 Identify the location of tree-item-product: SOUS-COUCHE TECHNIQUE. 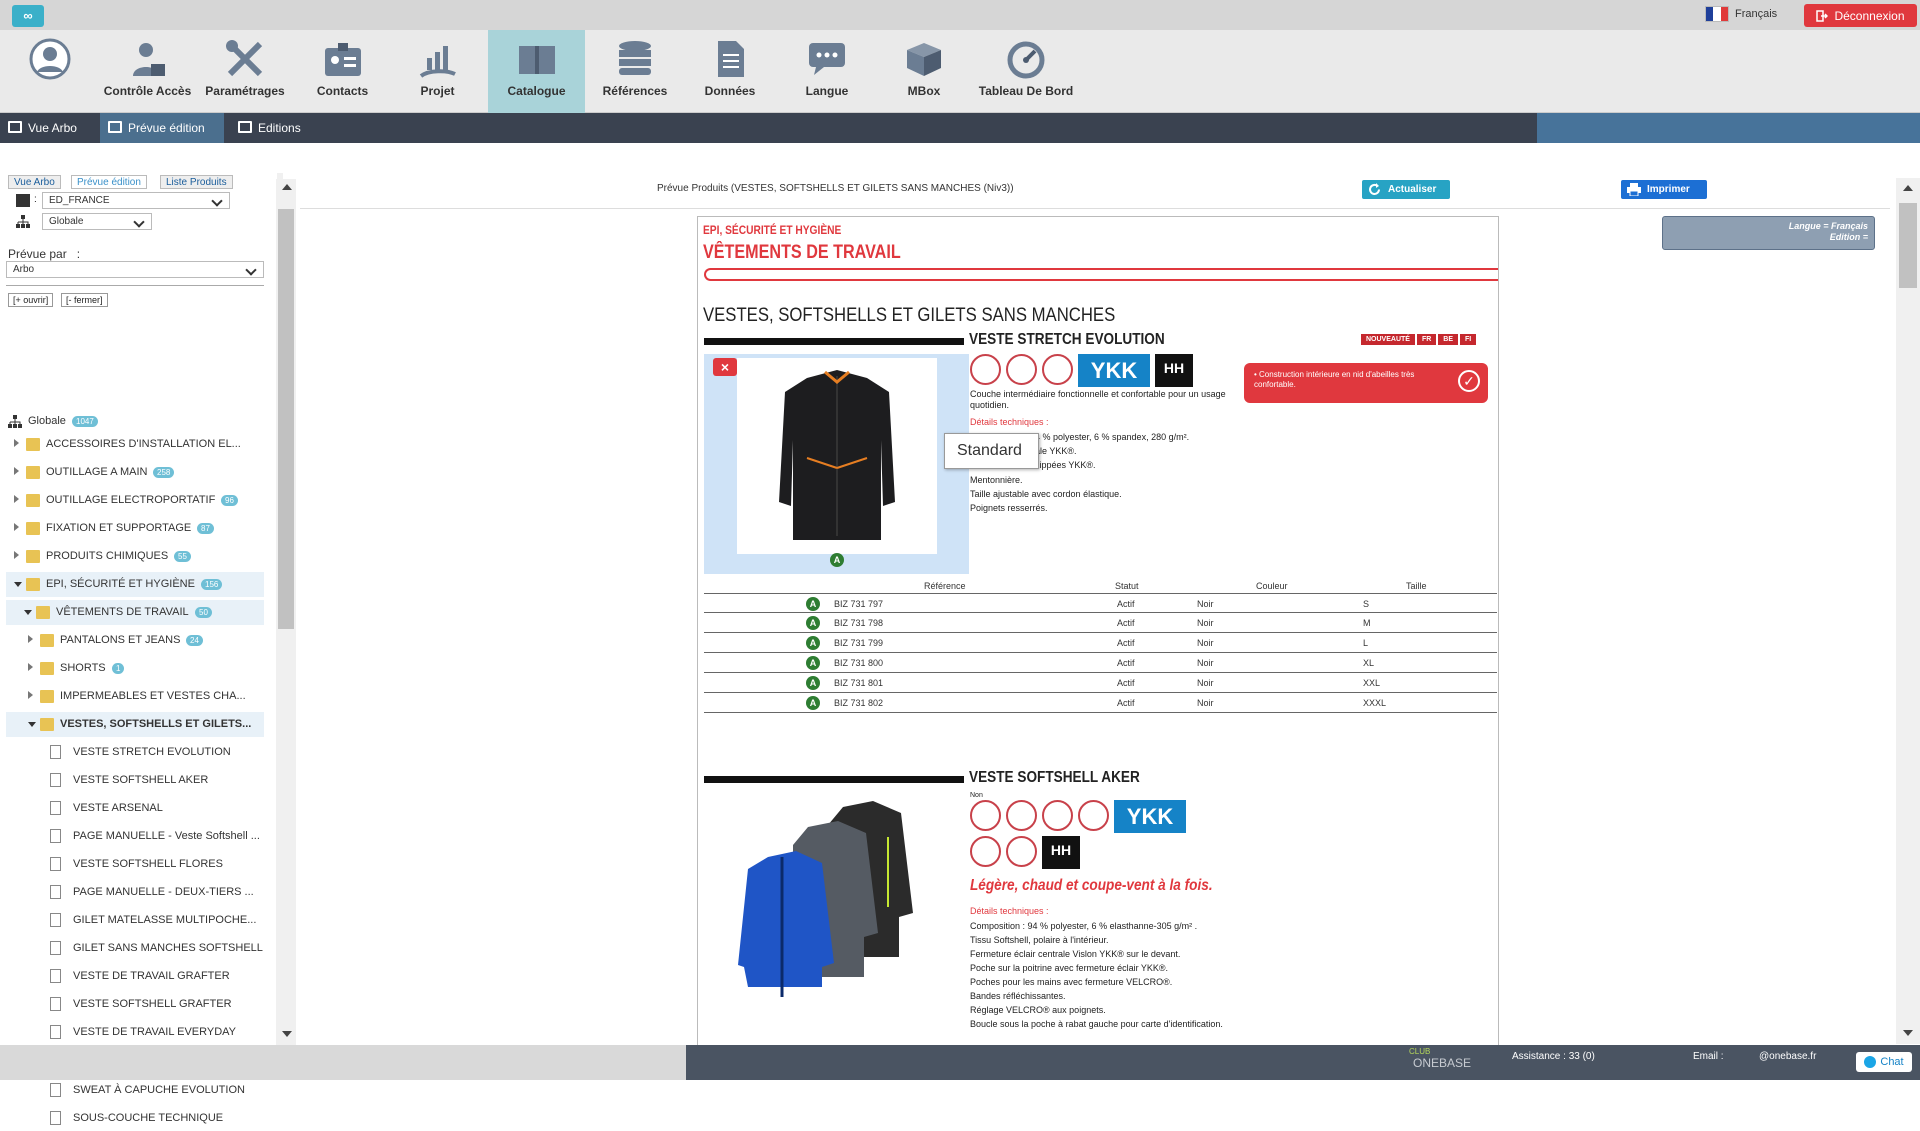
(135, 1118).